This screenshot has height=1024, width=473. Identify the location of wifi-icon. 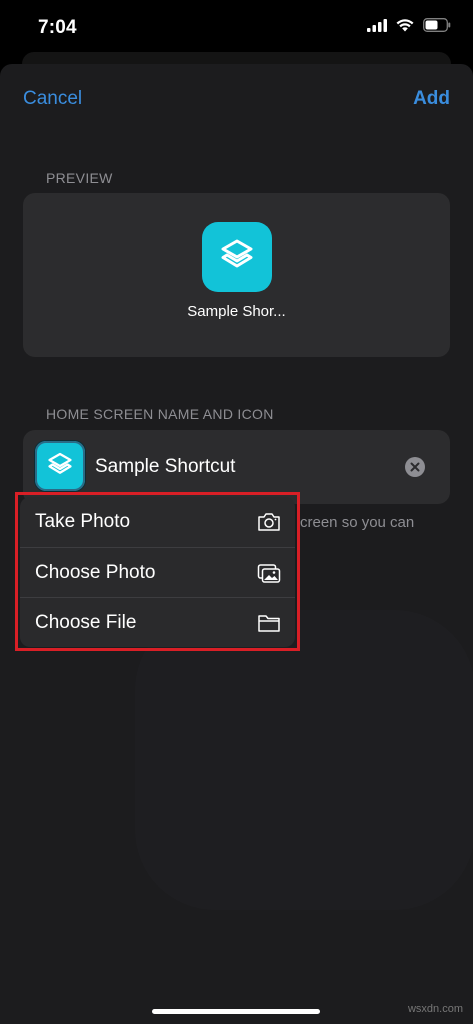
(405, 24).